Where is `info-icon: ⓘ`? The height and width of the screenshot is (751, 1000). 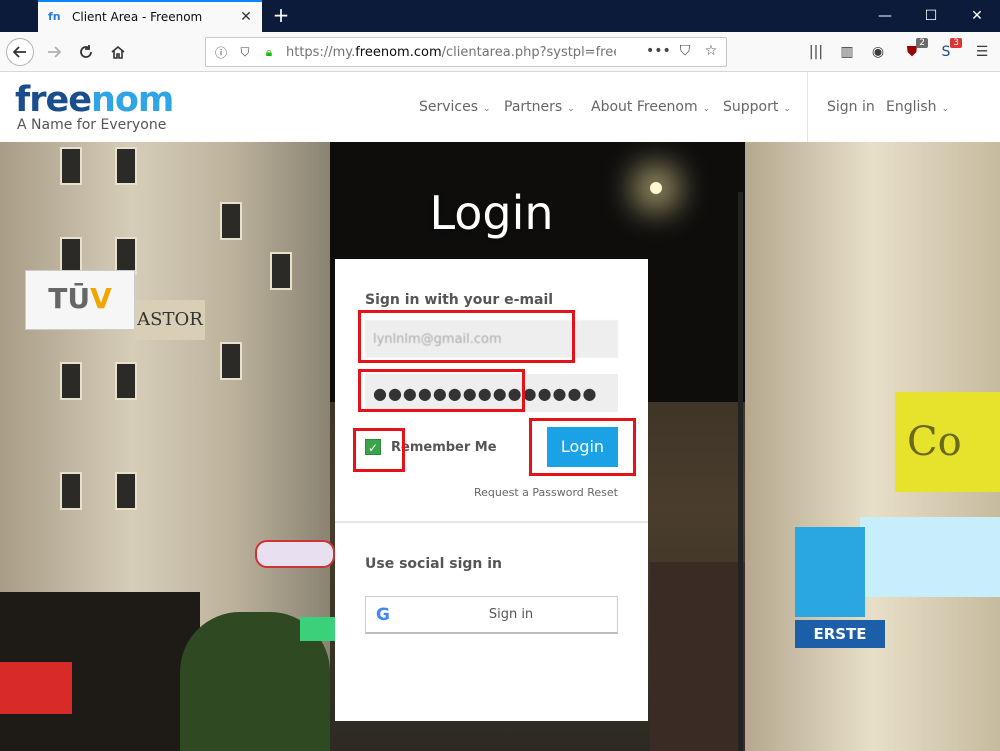
info-icon: ⓘ is located at coordinates (221, 52).